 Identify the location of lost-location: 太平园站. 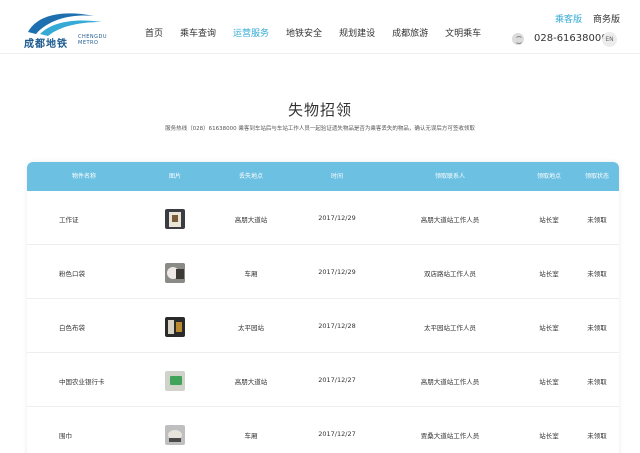
(251, 328).